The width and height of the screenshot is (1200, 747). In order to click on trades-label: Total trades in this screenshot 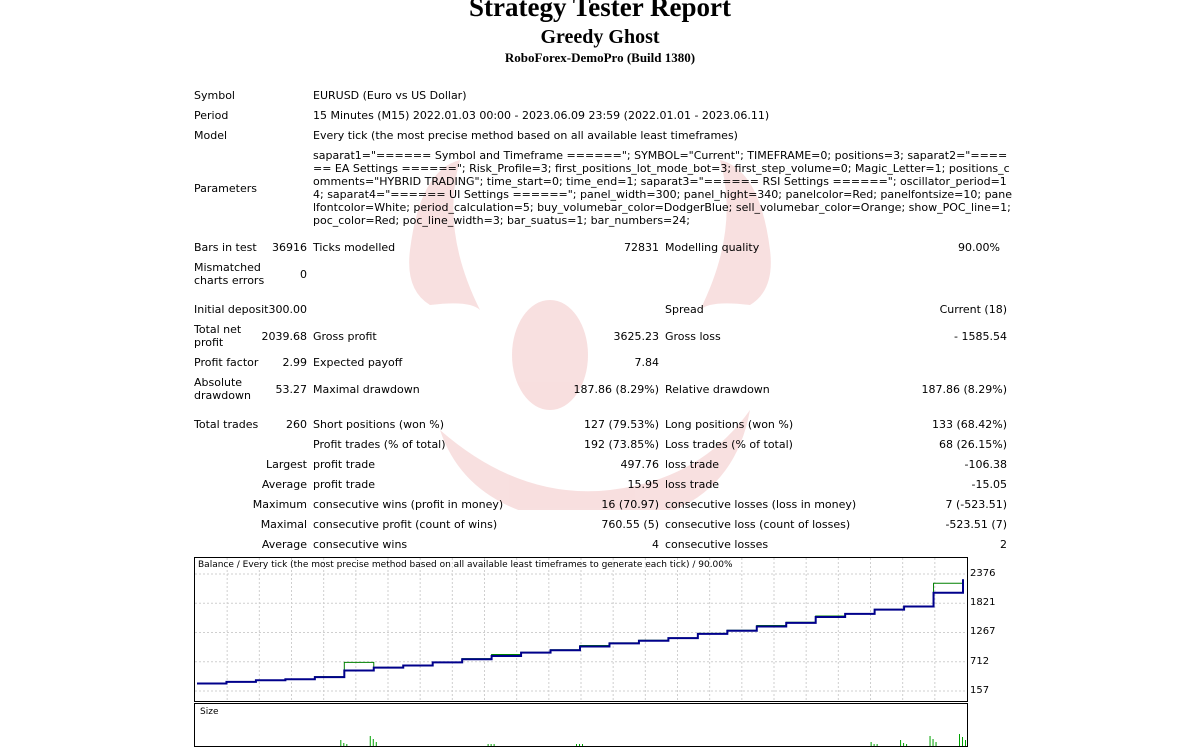, I will do `click(226, 424)`.